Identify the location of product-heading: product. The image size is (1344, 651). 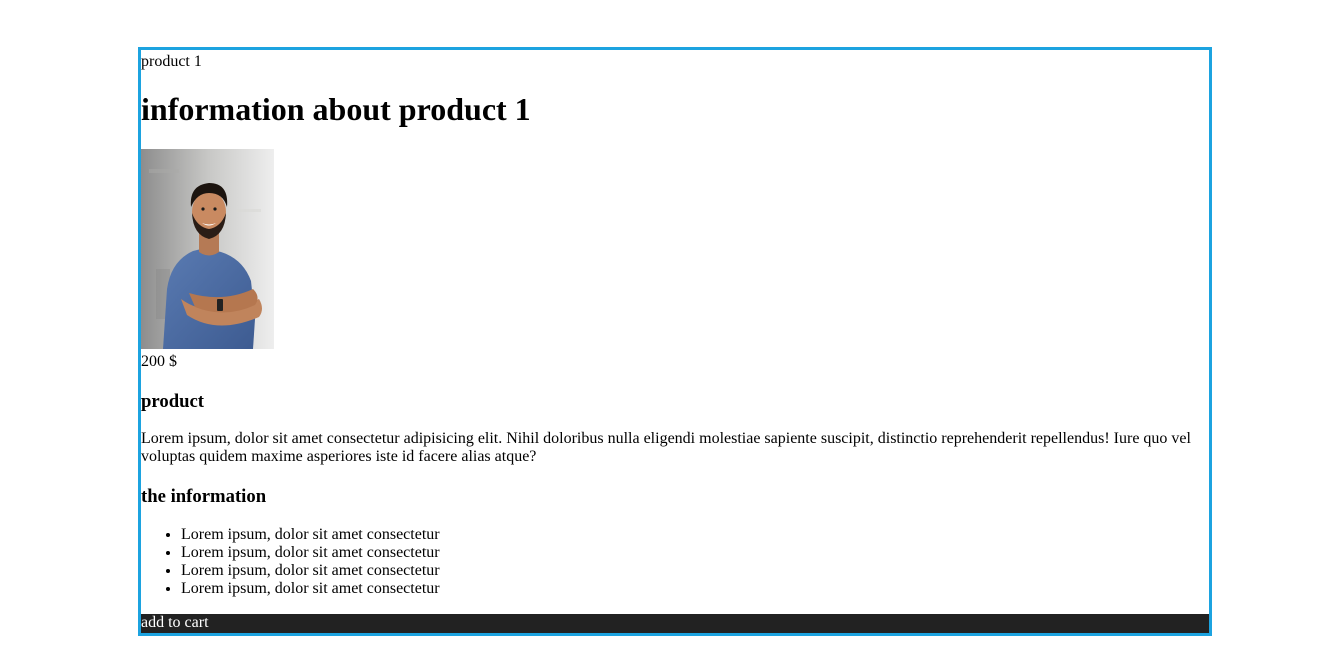
(172, 401).